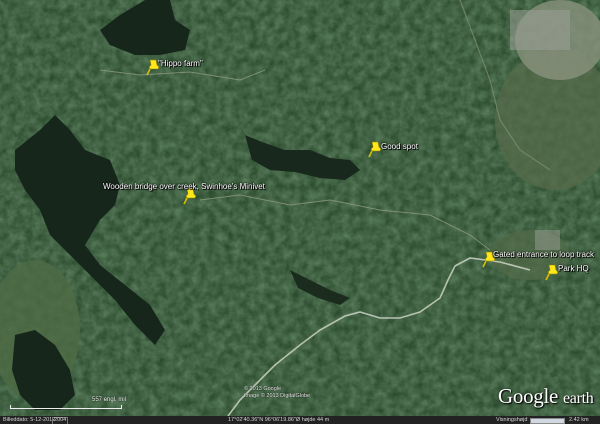 This screenshot has height=424, width=600. I want to click on logo-google: Google, so click(528, 396).